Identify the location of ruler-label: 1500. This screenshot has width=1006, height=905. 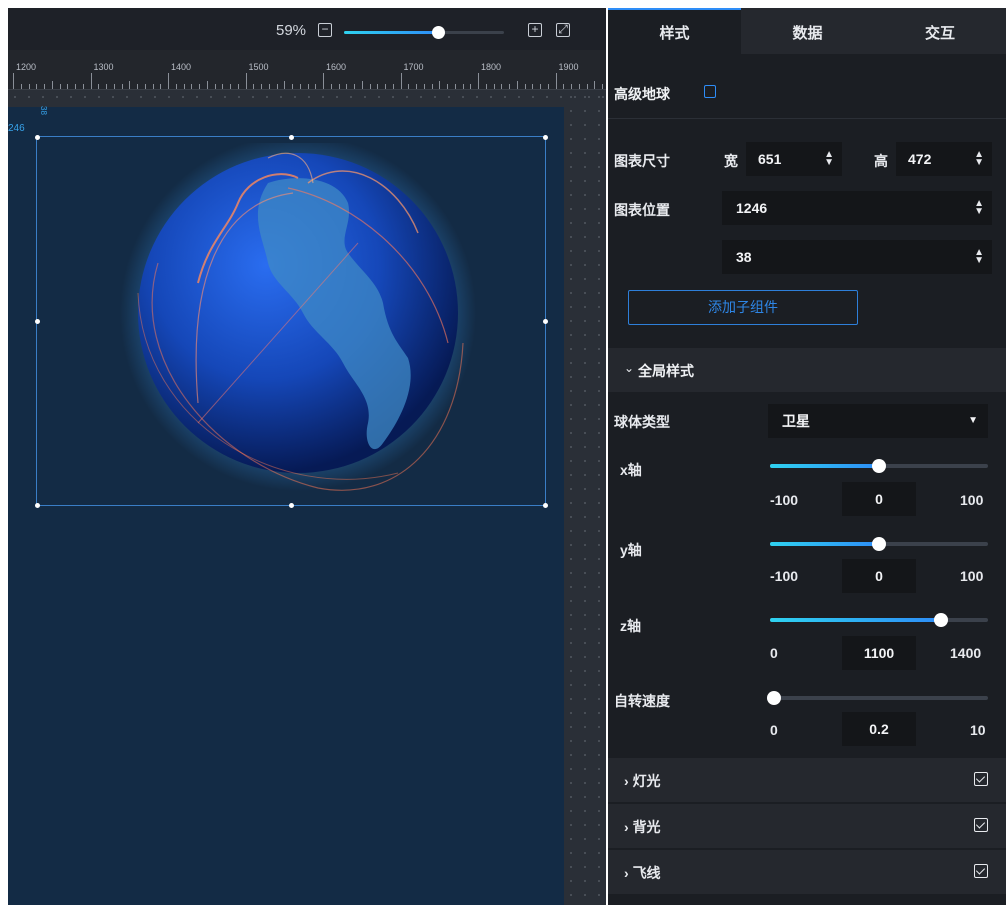
(258, 67).